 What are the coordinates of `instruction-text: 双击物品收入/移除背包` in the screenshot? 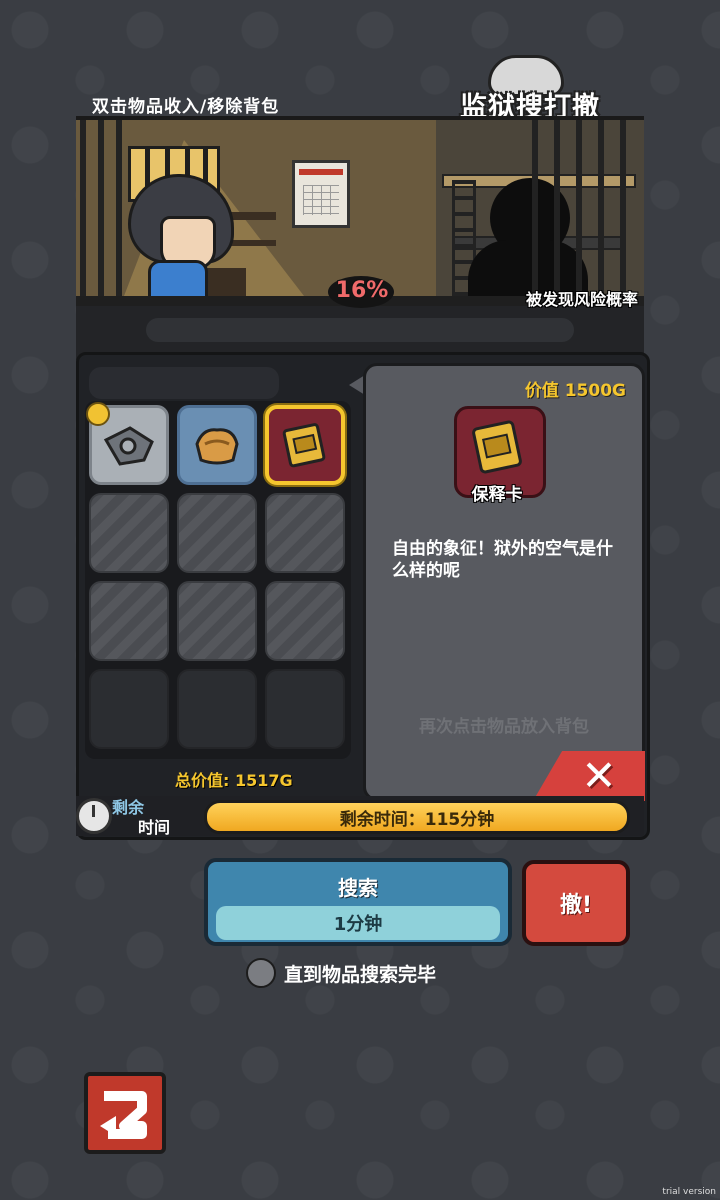 It's located at (186, 107).